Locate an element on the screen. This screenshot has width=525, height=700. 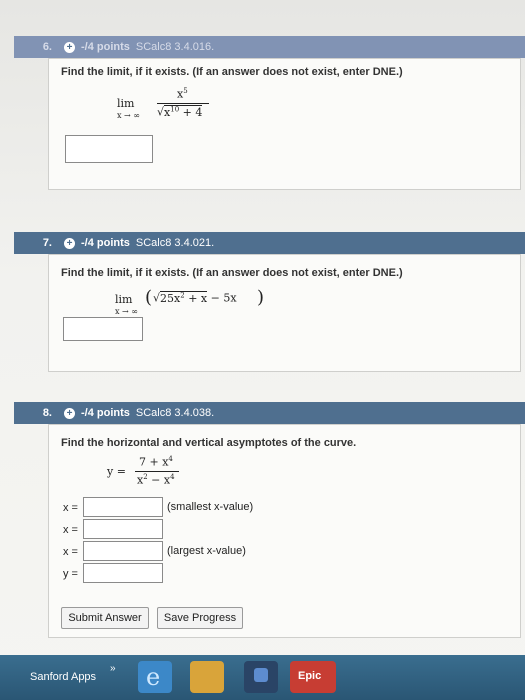
middle-x-input is located at coordinates (123, 529).